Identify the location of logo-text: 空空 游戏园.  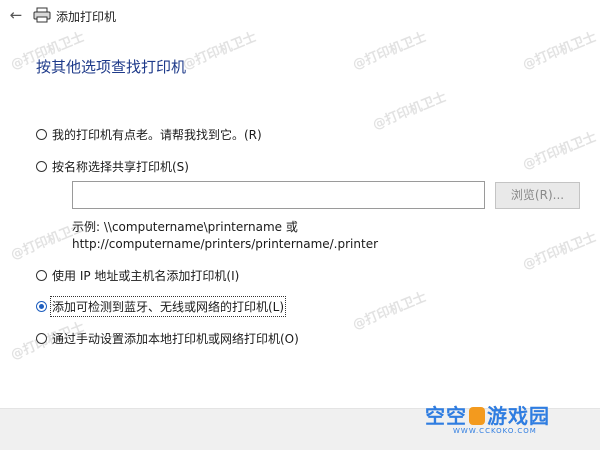
(510, 416).